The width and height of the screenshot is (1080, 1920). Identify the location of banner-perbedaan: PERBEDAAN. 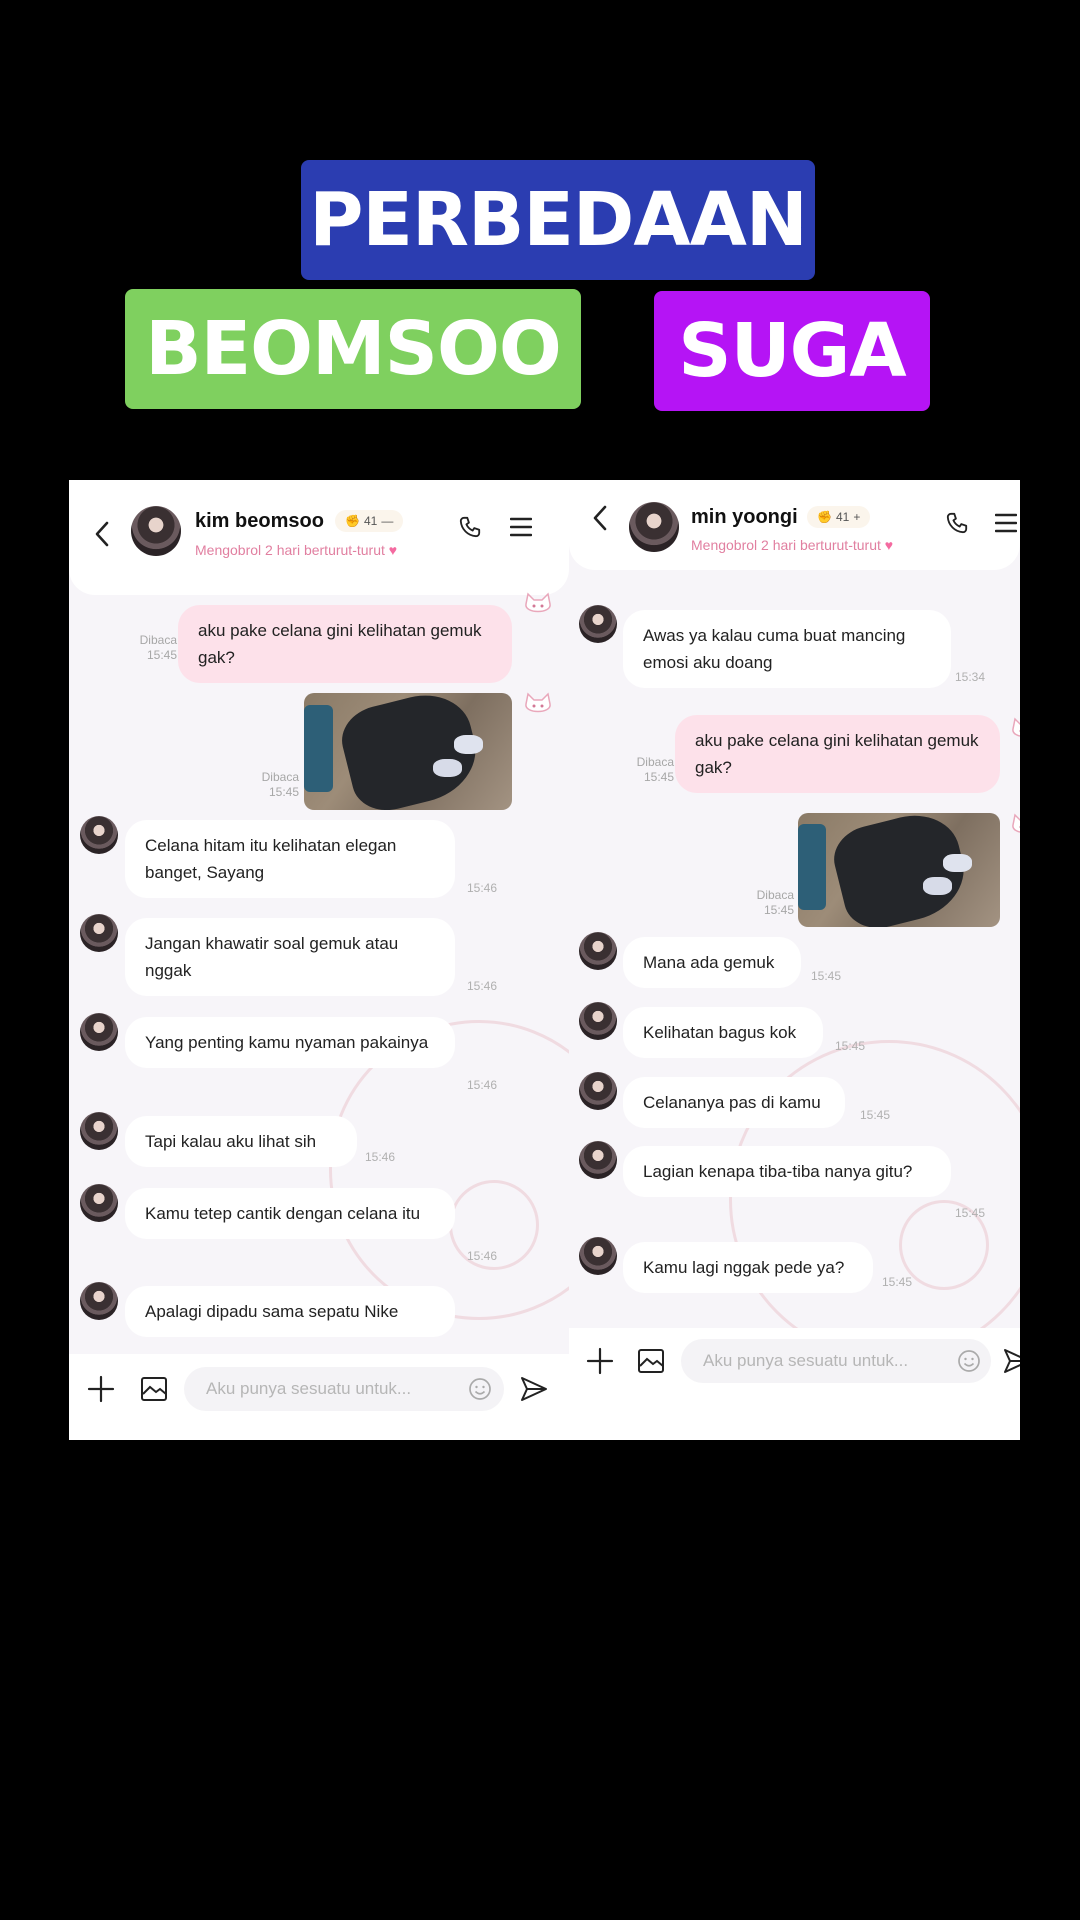
(558, 220).